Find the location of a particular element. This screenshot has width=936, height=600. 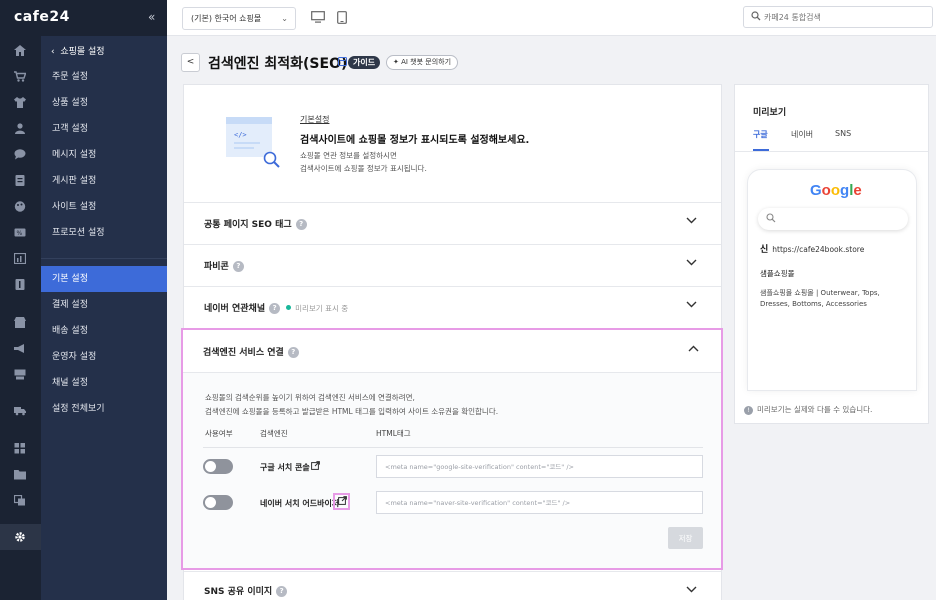

naver-channel-status: 미리보기 표시 중 is located at coordinates (322, 308).